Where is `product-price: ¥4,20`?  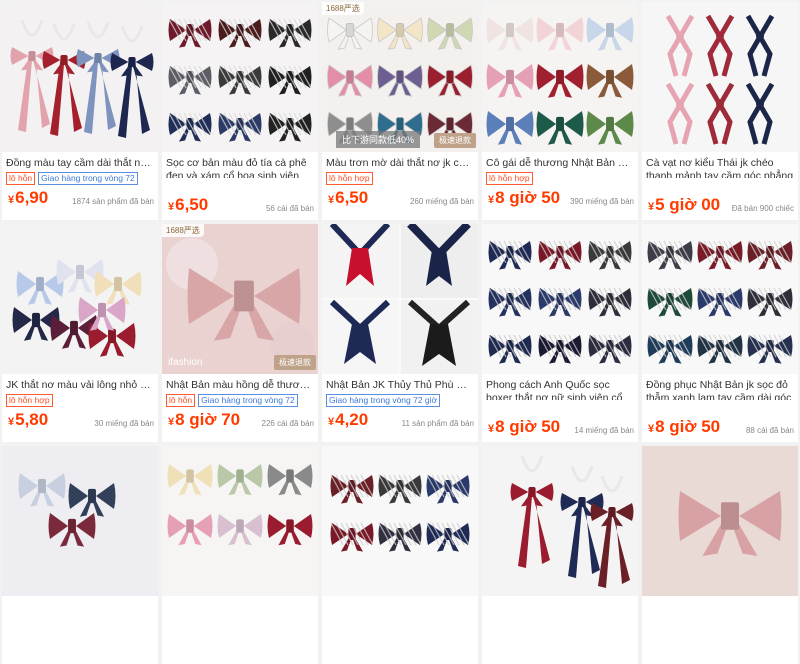 product-price: ¥4,20 is located at coordinates (348, 419).